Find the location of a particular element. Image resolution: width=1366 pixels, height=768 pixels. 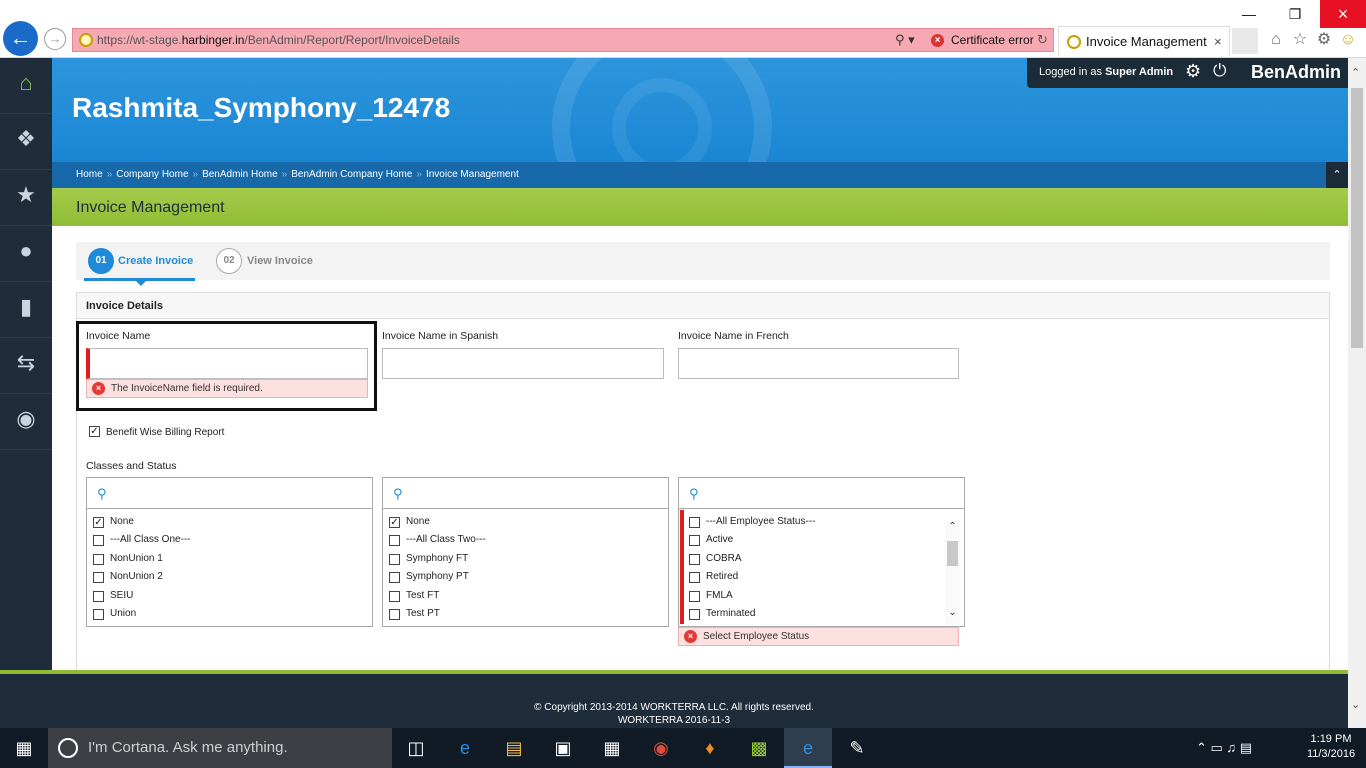

page-scrollbar: ⌃ ⌄ is located at coordinates (1357, 393).